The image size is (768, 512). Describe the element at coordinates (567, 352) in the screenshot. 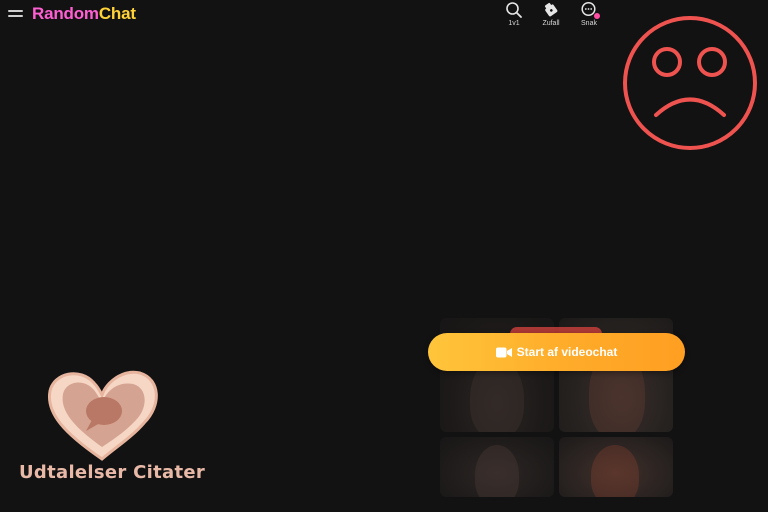

I see `start-videochat-label: Start af videochat` at that location.